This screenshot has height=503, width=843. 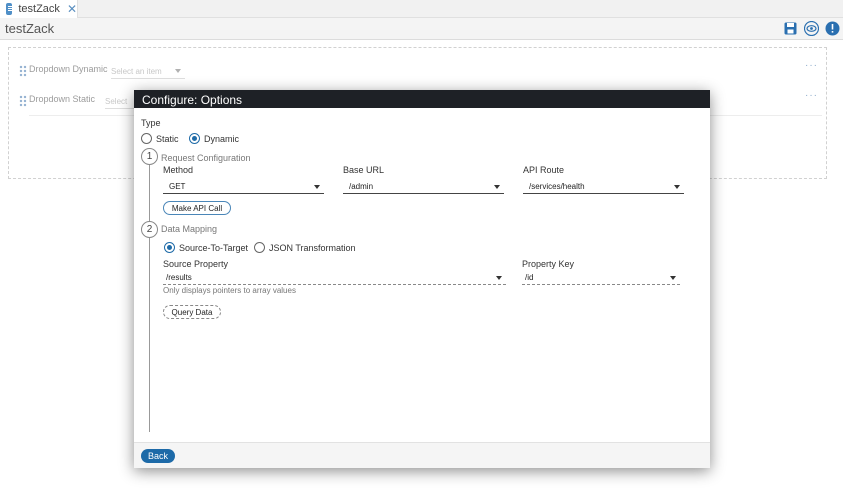 What do you see at coordinates (151, 123) in the screenshot?
I see `type-label: Type` at bounding box center [151, 123].